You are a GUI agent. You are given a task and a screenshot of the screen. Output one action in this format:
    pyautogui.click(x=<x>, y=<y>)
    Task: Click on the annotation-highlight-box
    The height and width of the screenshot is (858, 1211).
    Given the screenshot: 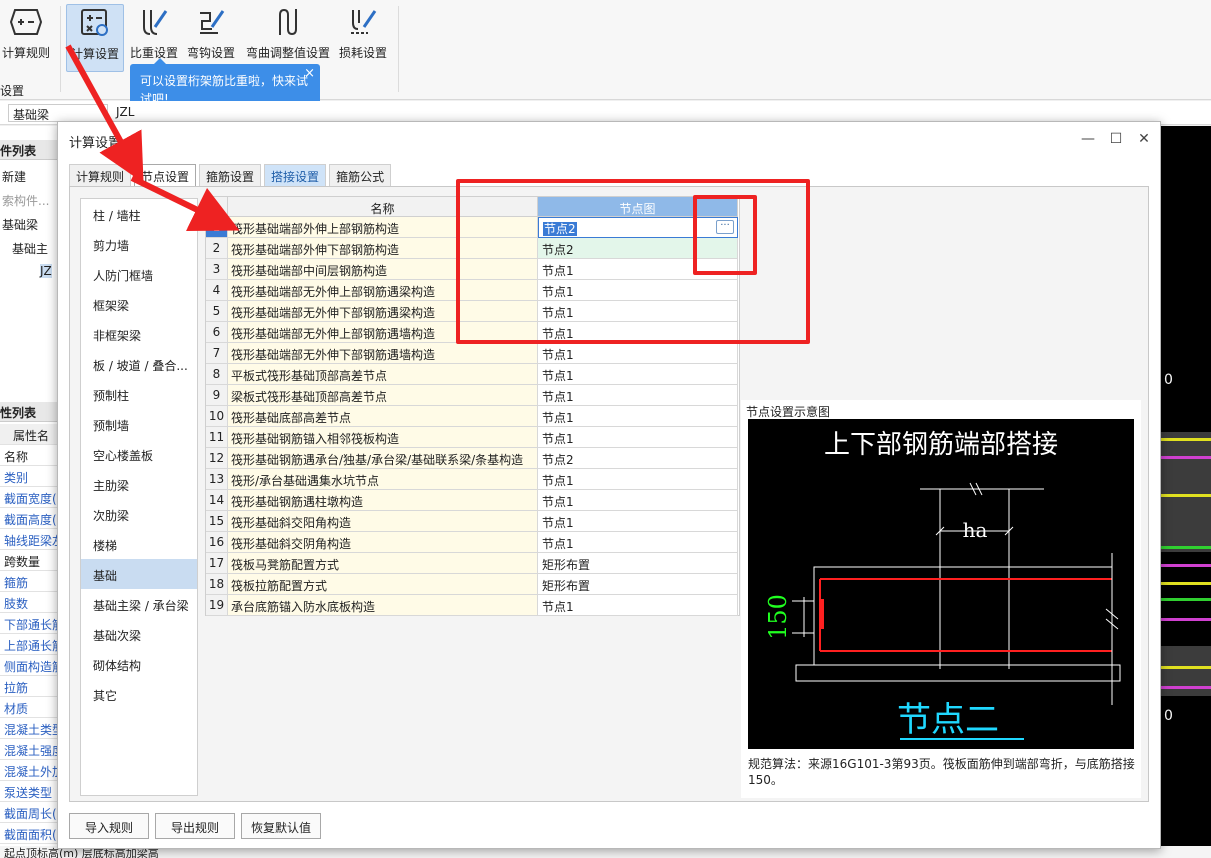 What is the action you would take?
    pyautogui.click(x=725, y=235)
    